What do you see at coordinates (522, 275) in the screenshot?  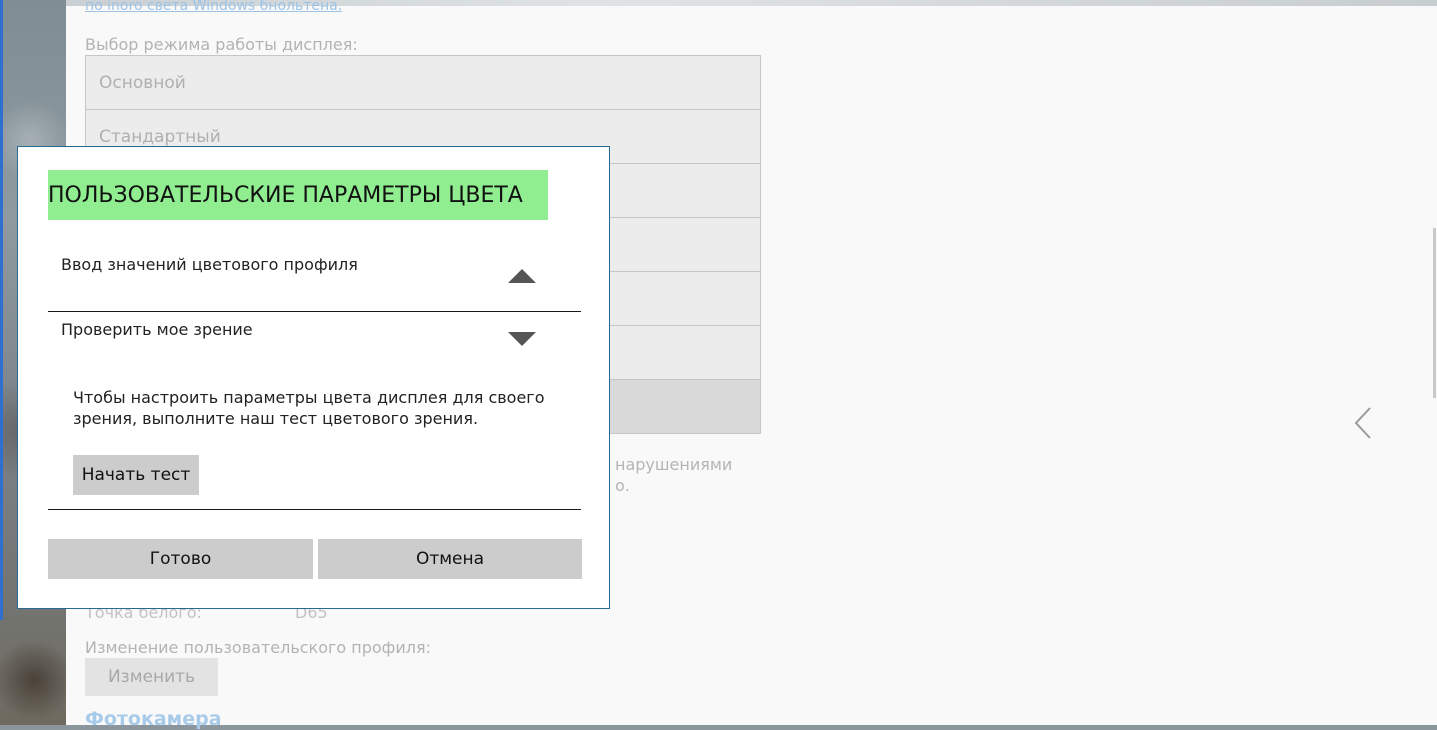 I see `chevron-up-icon` at bounding box center [522, 275].